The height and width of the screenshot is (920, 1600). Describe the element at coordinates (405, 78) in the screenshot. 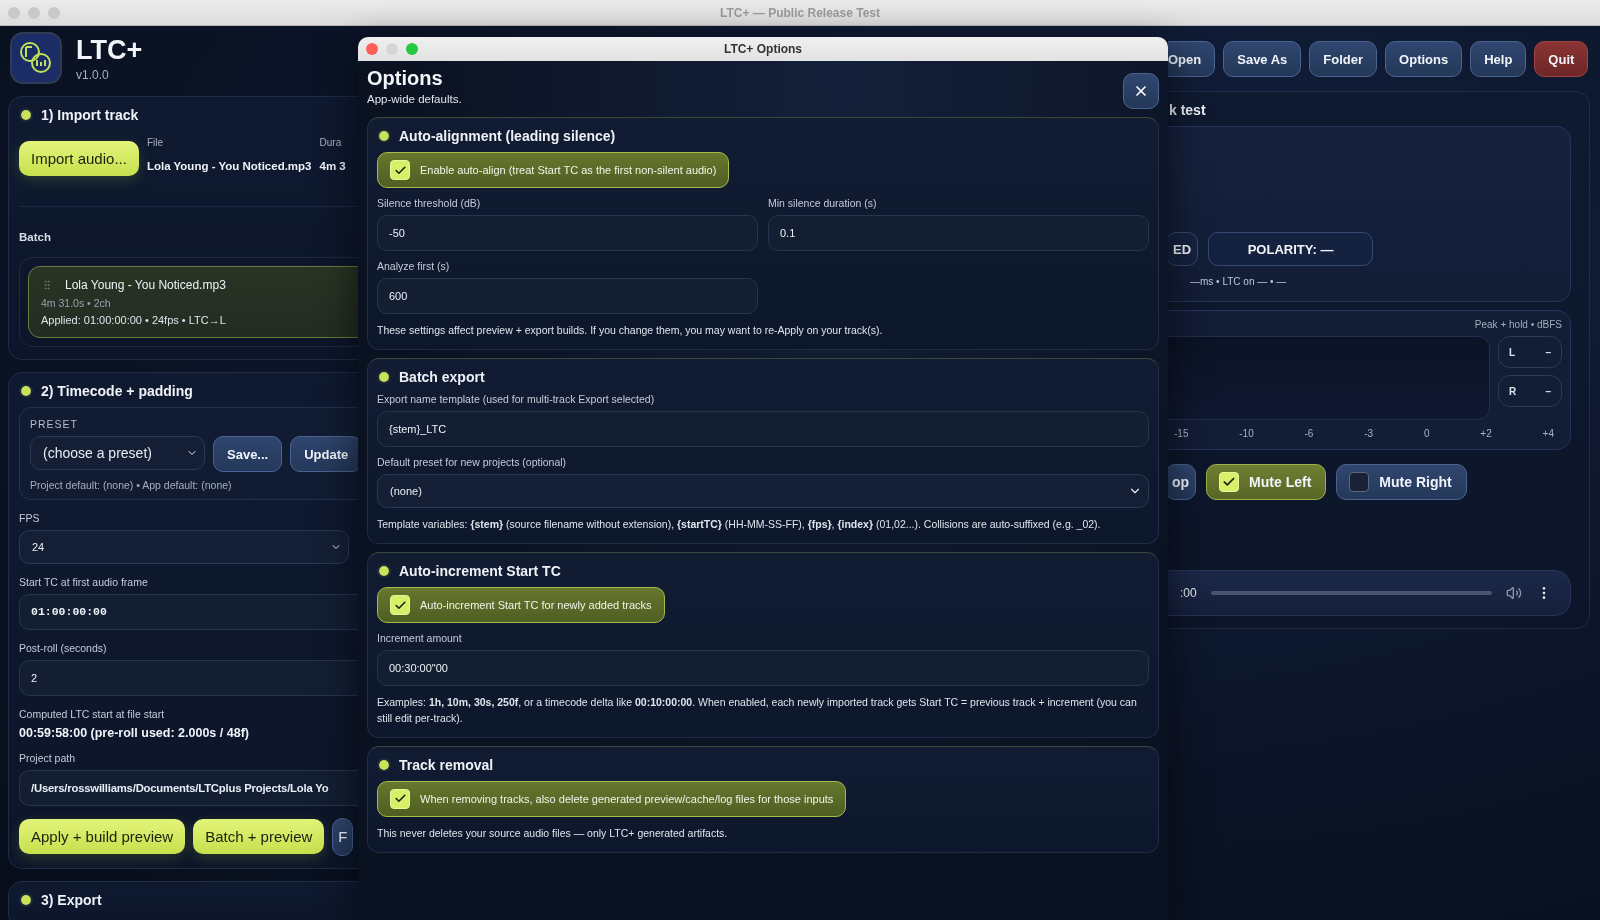

I see `dialog-heading: Options` at that location.